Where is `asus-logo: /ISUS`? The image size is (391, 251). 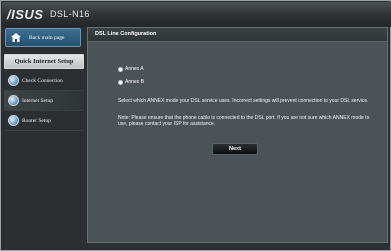 asus-logo: /ISUS is located at coordinates (25, 14).